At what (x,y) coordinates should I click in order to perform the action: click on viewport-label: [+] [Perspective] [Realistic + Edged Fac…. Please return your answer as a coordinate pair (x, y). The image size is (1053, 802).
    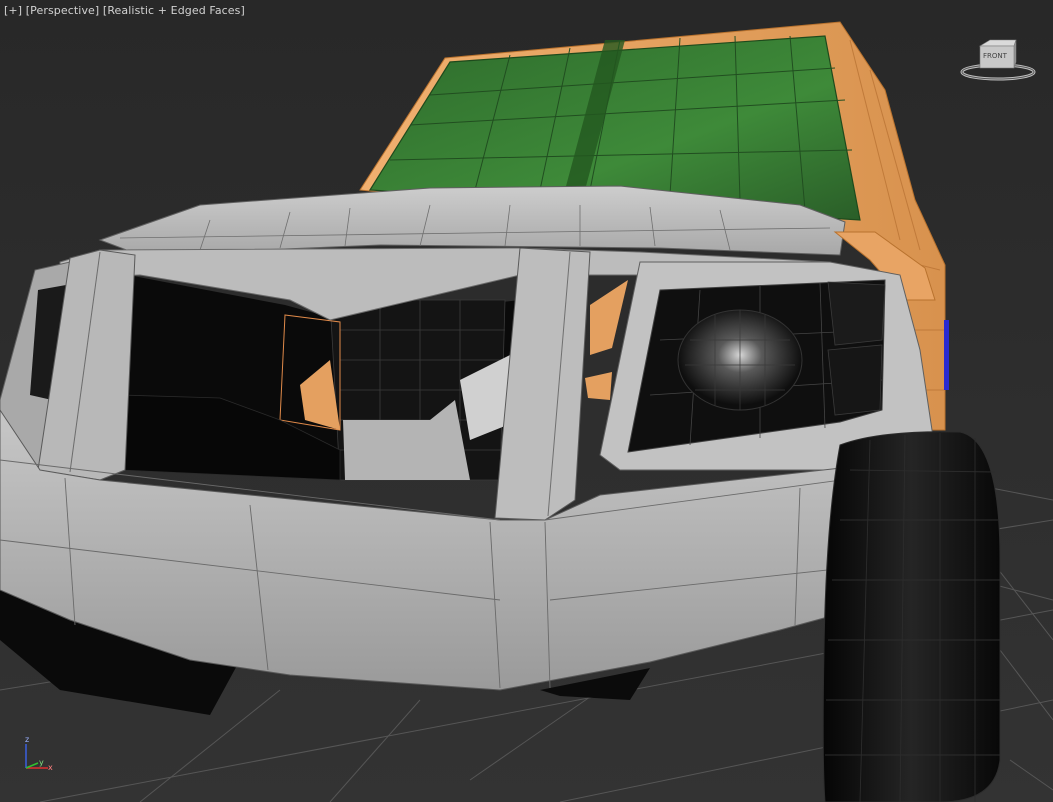
    Looking at the image, I should click on (124, 10).